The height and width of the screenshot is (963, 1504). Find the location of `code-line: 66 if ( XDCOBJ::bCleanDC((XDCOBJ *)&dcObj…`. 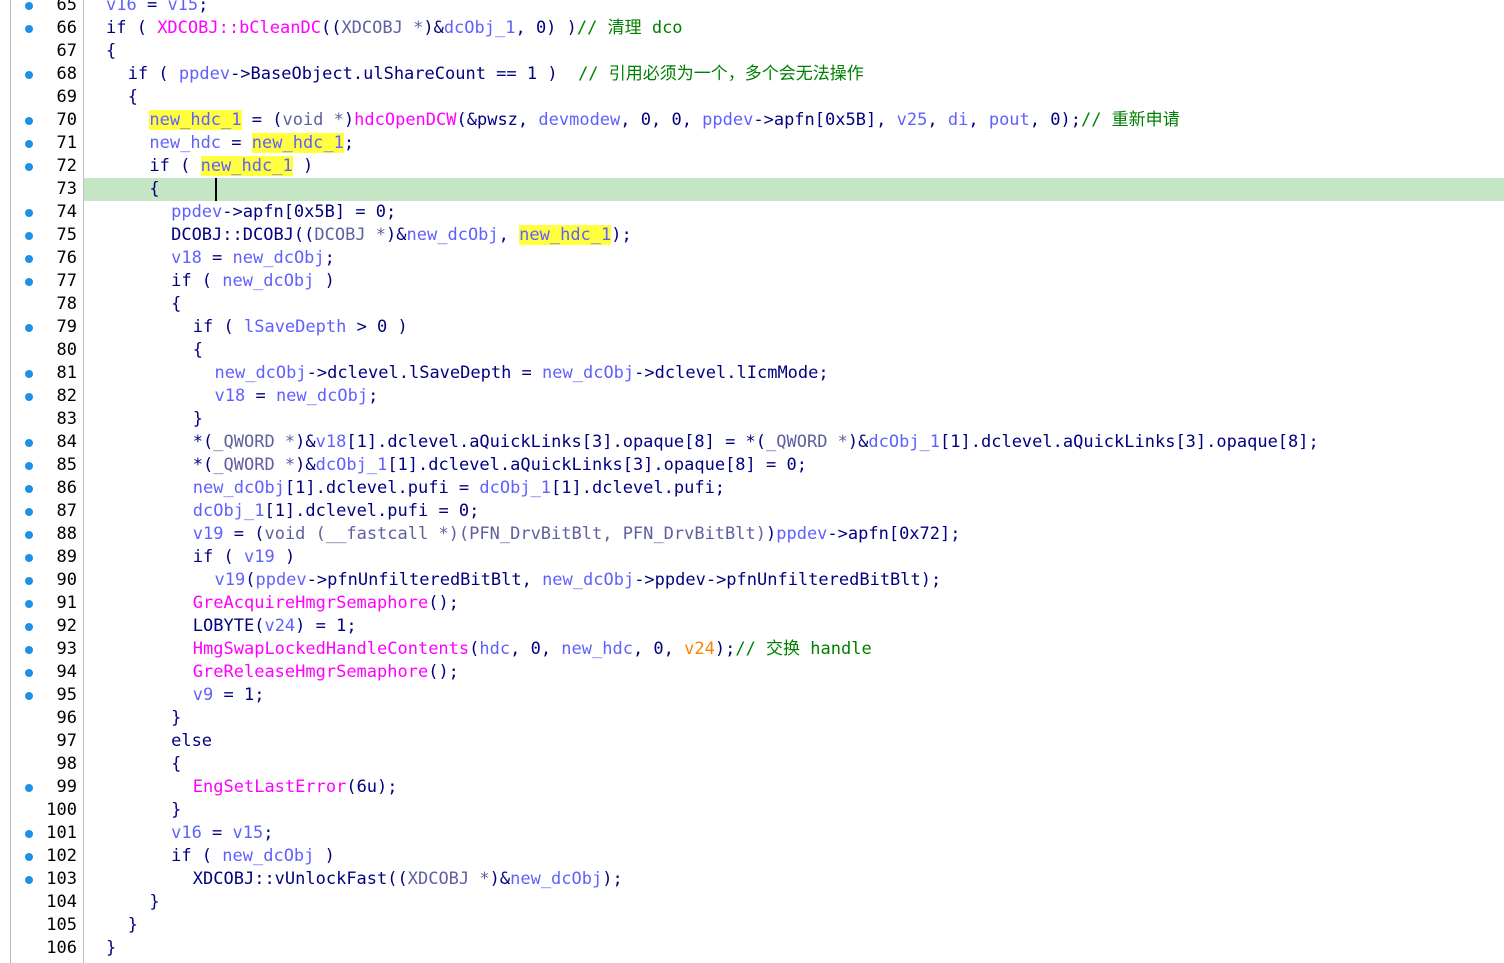

code-line: 66 if ( XDCOBJ::bCleanDC((XDCOBJ *)&dcObj… is located at coordinates (752, 28).